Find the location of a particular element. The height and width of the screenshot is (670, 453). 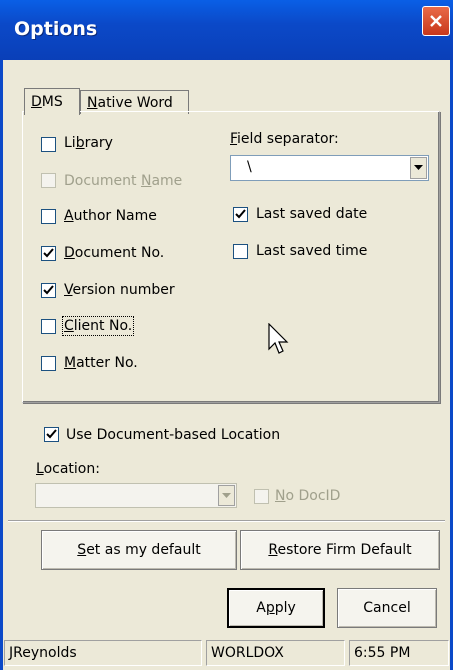

matter-no-checkbox is located at coordinates (48, 363).